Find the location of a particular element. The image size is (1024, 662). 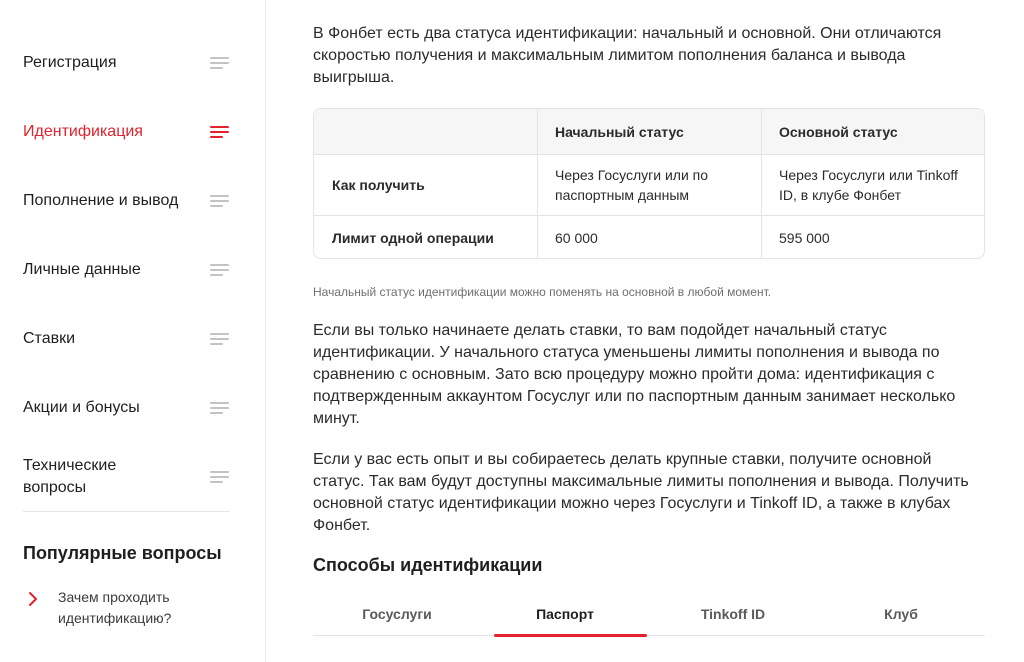

sidebar-item-label: Технические вопросы is located at coordinates (70, 476).